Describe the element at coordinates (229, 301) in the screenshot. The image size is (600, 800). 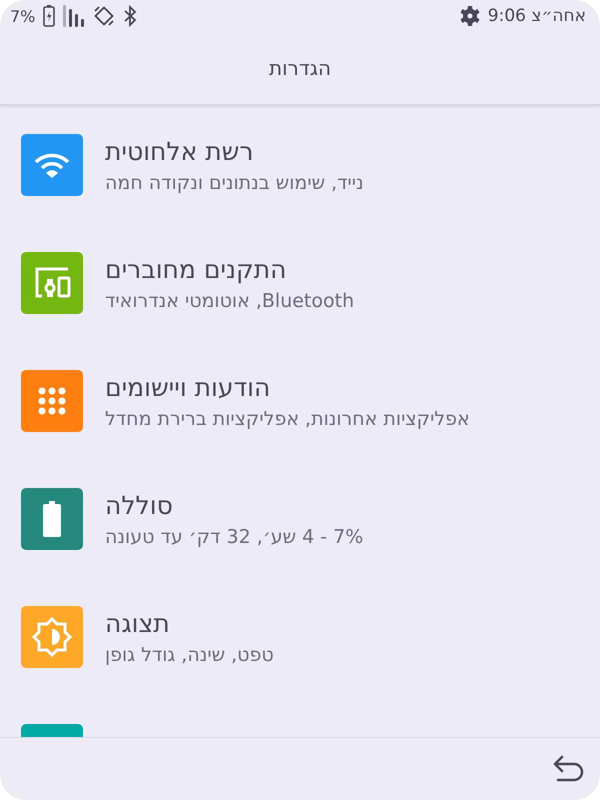
I see `category-subtitle: Bluetooth, אוטומטי אנדרואיד` at that location.